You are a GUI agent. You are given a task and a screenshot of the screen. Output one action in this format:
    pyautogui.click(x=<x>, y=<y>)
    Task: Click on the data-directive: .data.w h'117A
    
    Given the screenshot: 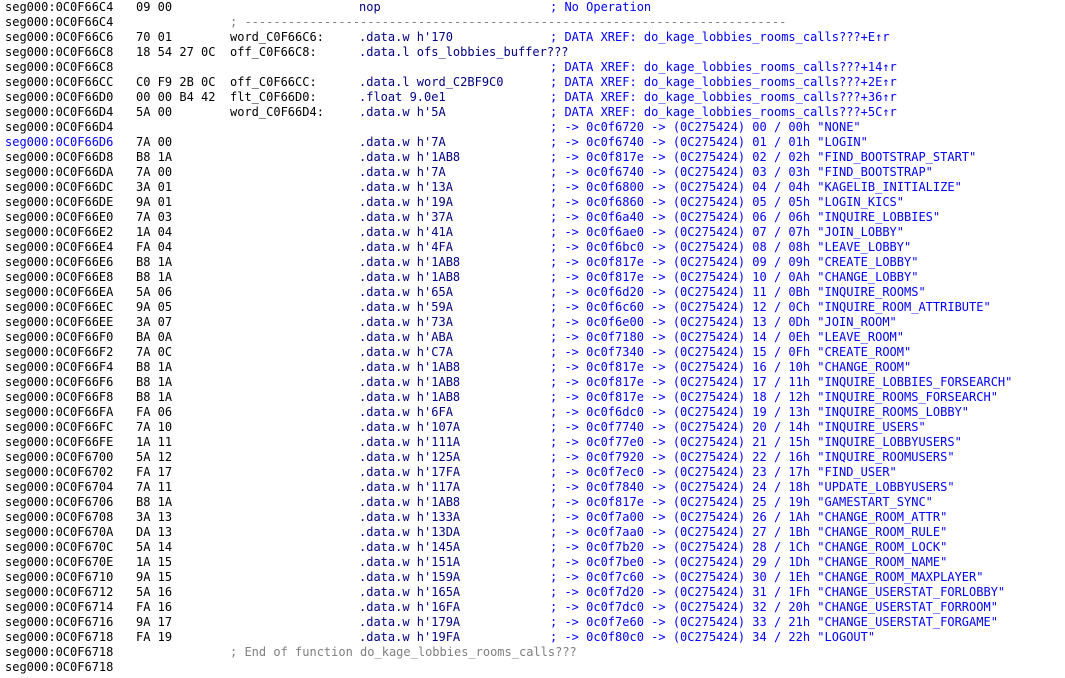 What is the action you would take?
    pyautogui.click(x=409, y=487)
    